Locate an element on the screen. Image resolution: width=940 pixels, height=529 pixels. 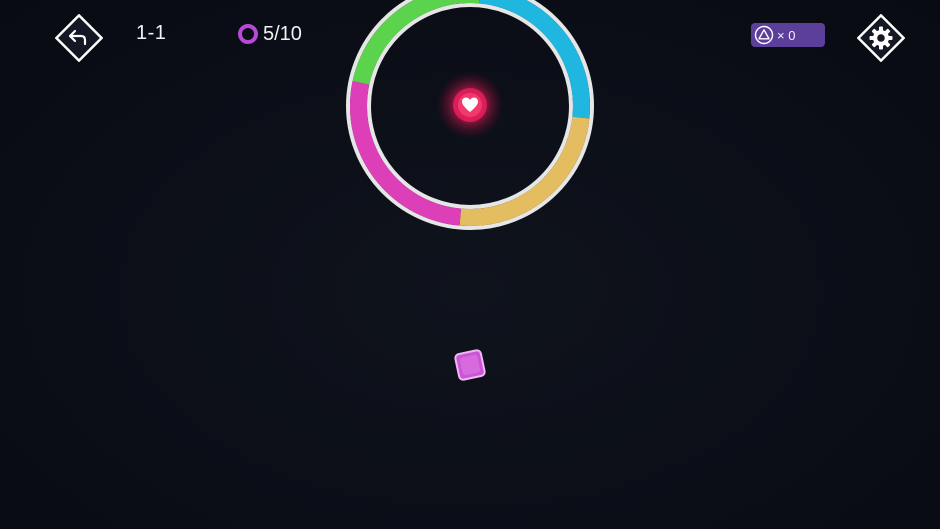
settings-button is located at coordinates (881, 38).